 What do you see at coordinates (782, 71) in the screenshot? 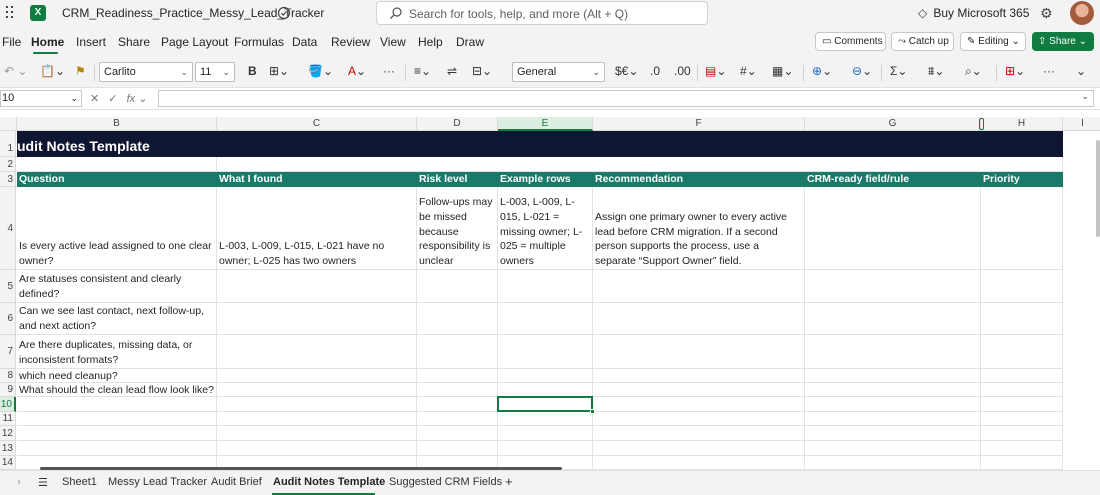
I see `cell-styles-icon: ▦⌄` at bounding box center [782, 71].